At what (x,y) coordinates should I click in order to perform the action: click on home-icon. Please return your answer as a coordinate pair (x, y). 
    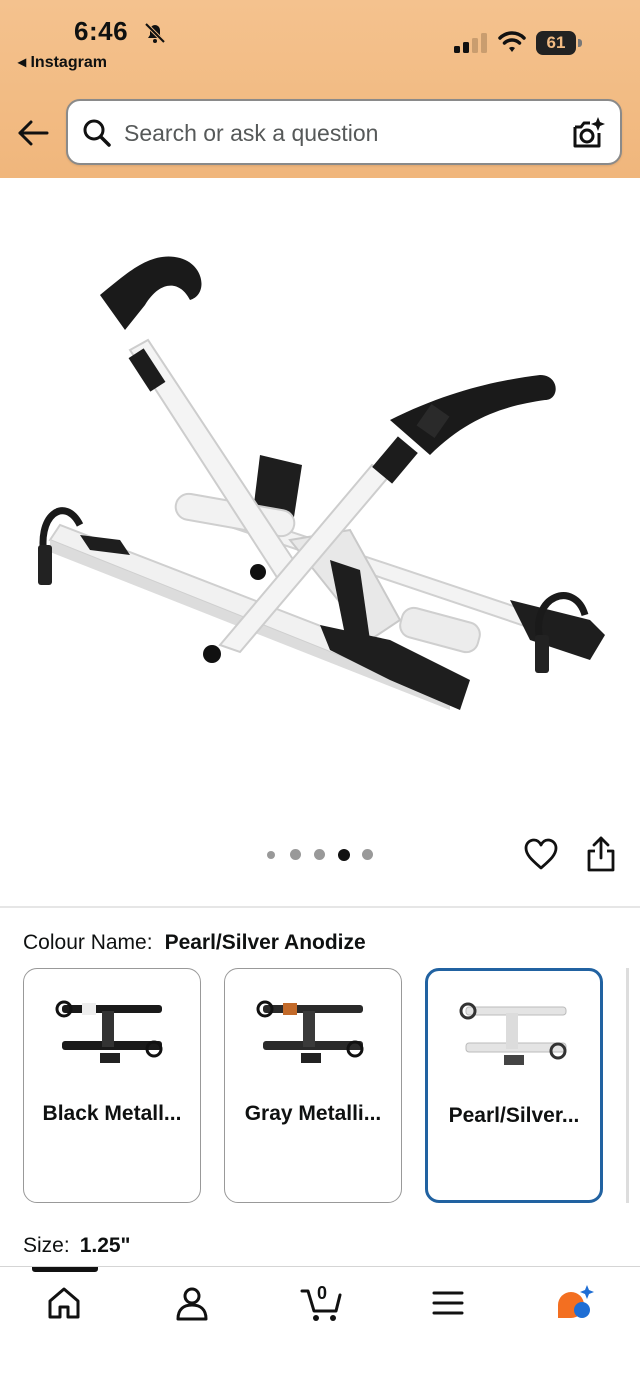
    Looking at the image, I should click on (64, 1303).